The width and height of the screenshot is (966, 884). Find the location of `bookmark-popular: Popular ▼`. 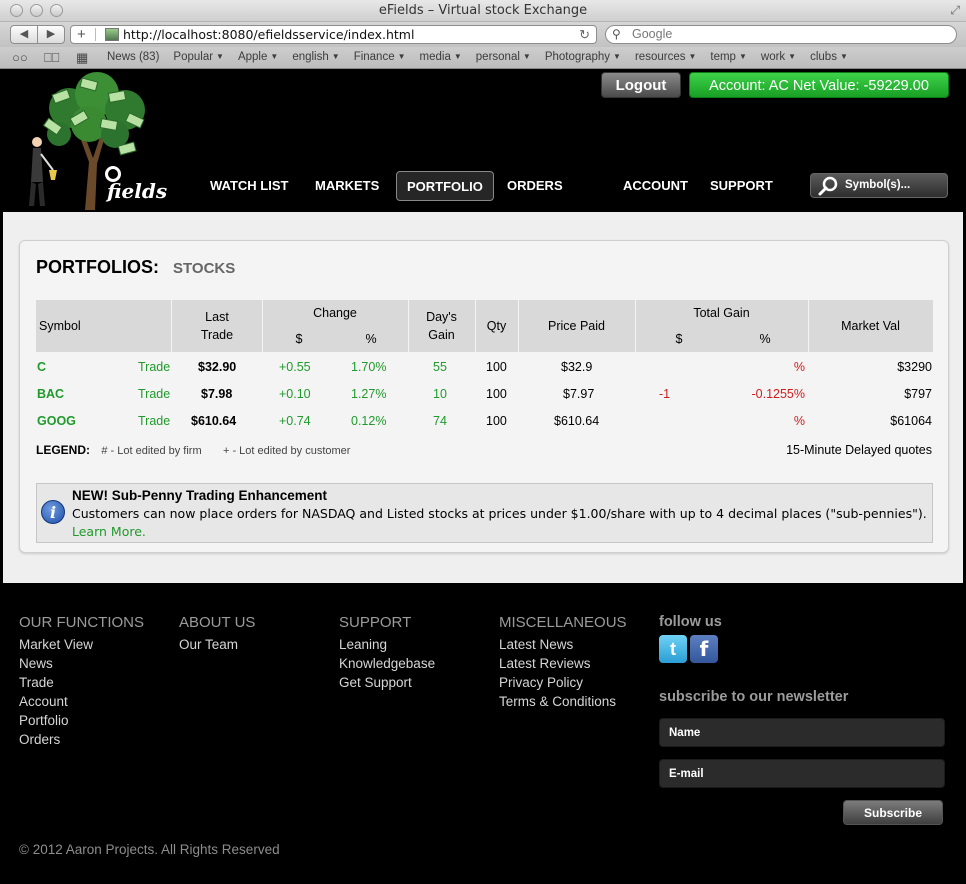

bookmark-popular: Popular ▼ is located at coordinates (198, 57).